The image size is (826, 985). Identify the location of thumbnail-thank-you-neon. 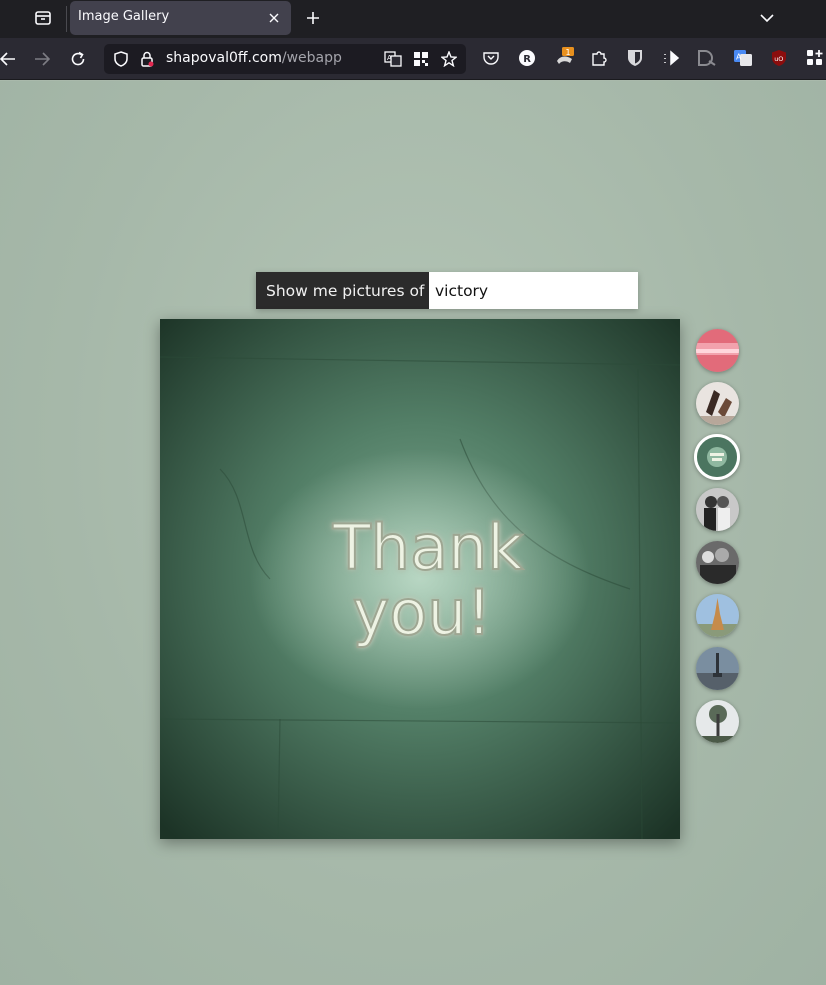
(717, 457).